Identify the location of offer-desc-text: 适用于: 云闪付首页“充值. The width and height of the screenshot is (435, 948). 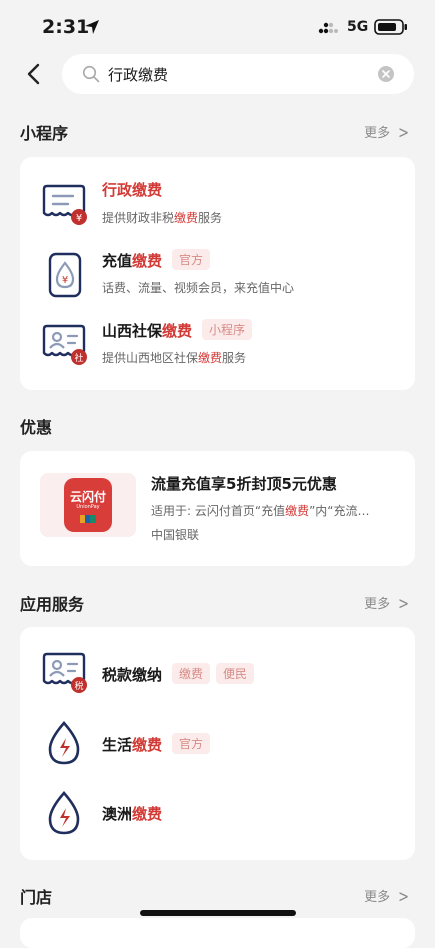
(218, 511).